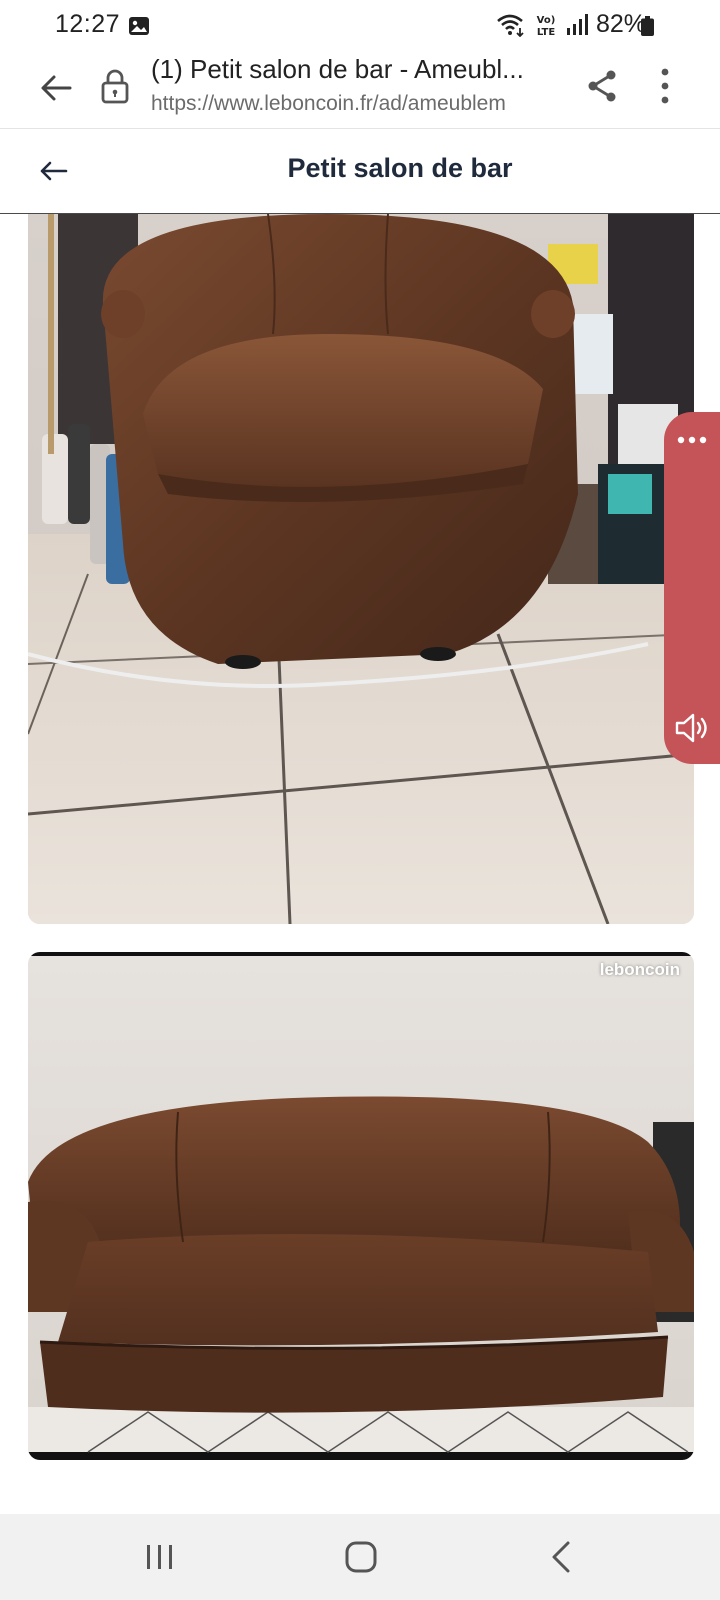  I want to click on status-bar: 12:27 Vo) LTE 82%, so click(360, 26).